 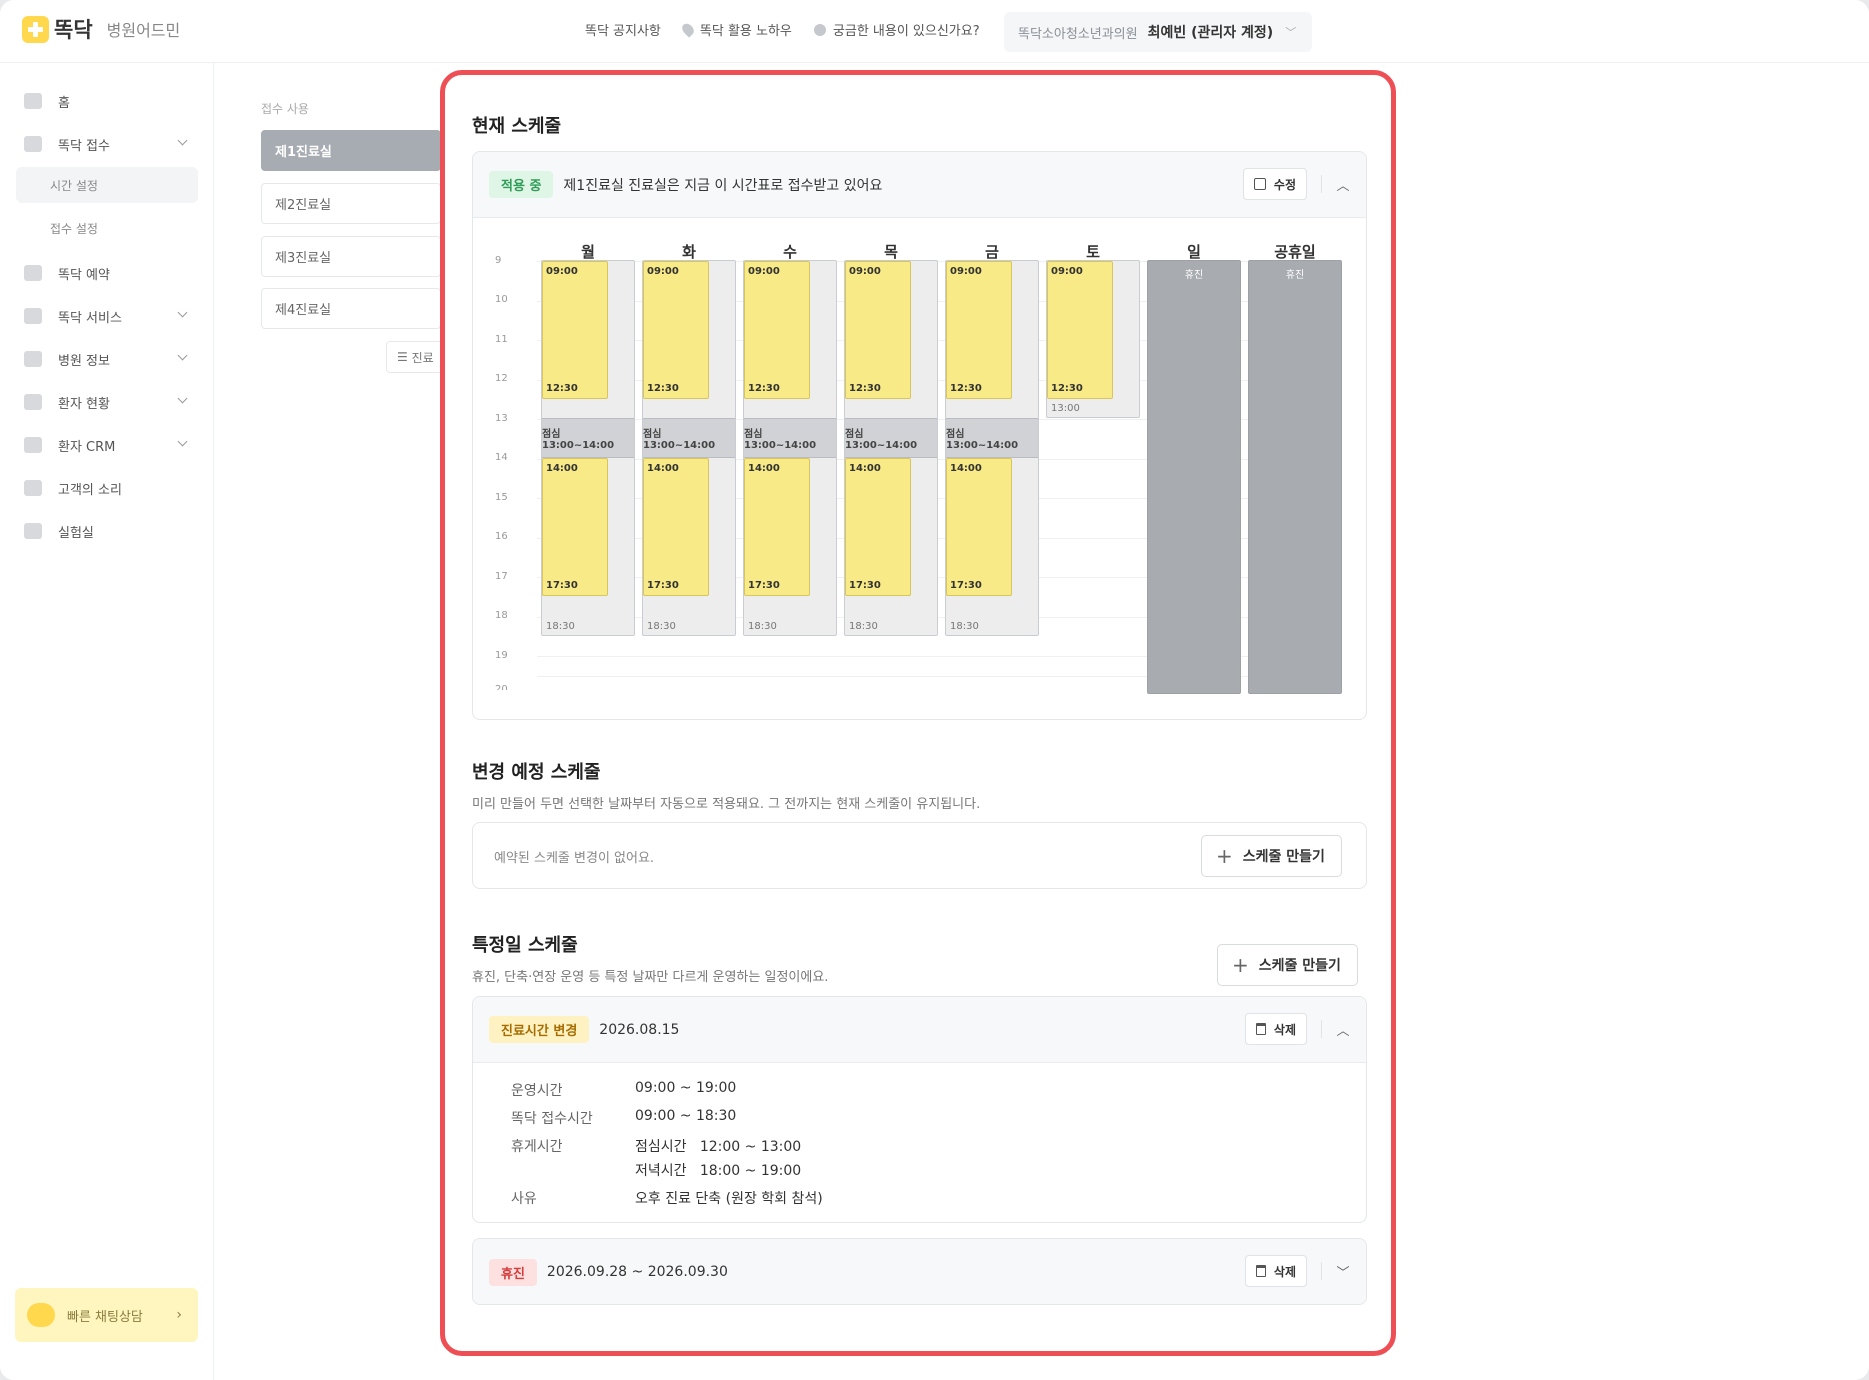 I want to click on quick-chat-button: 빠른 채팅상담 ›, so click(x=106, y=1315).